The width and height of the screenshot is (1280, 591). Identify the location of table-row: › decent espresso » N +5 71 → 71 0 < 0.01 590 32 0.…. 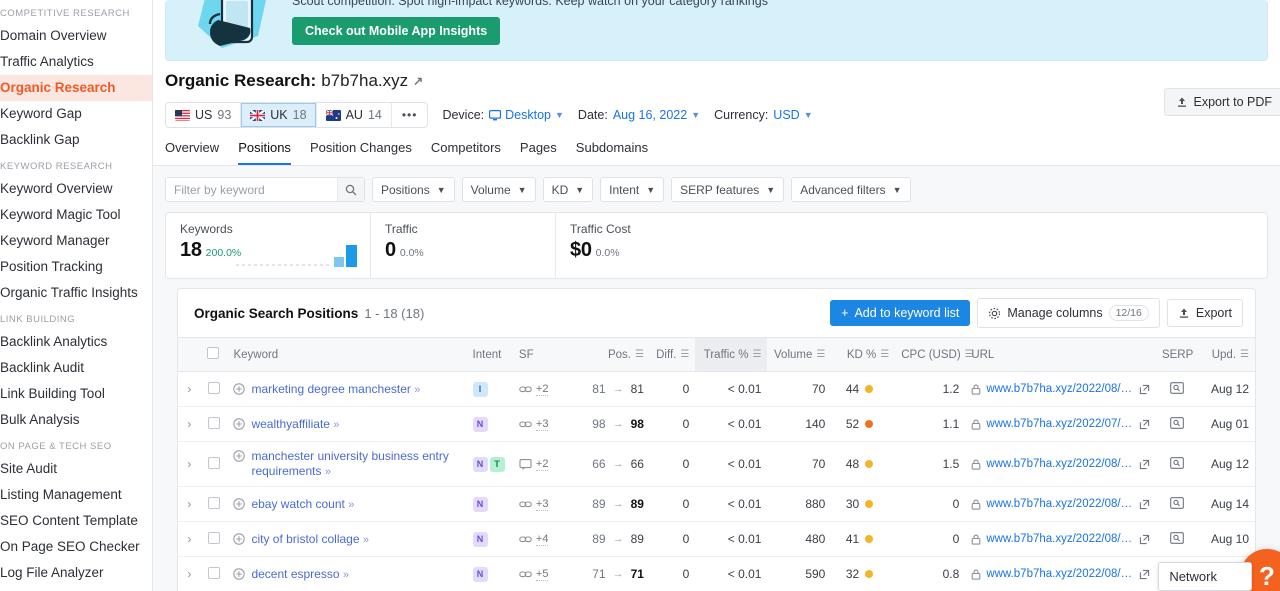
(716, 573).